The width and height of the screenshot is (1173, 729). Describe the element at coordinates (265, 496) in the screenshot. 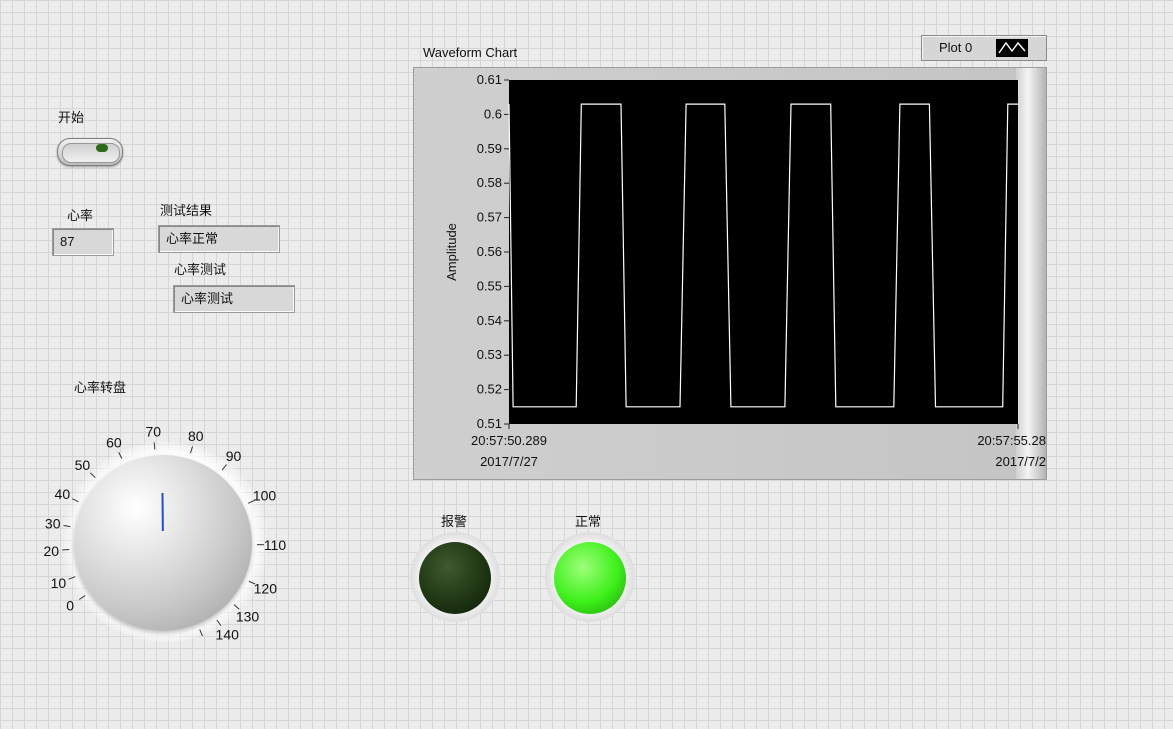

I see `dial-tick-label: 100` at that location.